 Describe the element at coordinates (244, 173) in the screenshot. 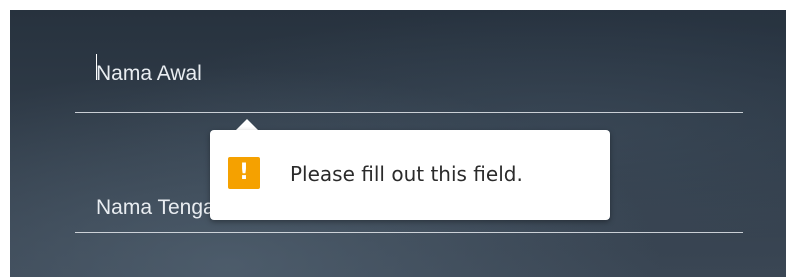

I see `warning-icon: !` at that location.